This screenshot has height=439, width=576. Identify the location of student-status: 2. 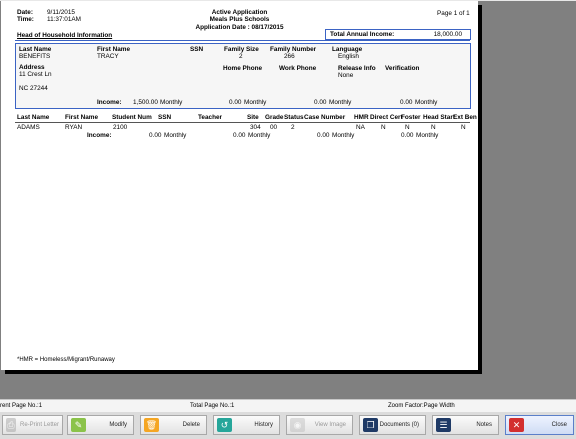
(293, 127).